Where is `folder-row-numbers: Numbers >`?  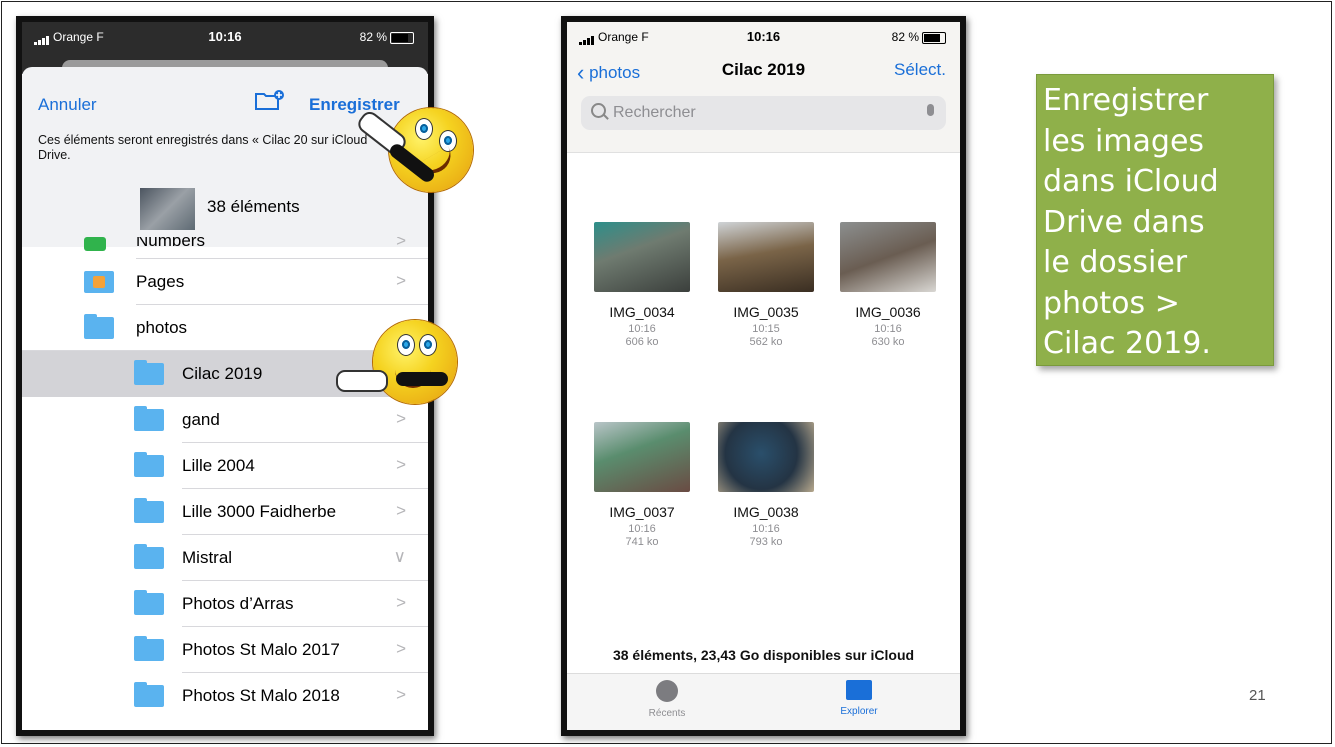 folder-row-numbers: Numbers > is located at coordinates (225, 248).